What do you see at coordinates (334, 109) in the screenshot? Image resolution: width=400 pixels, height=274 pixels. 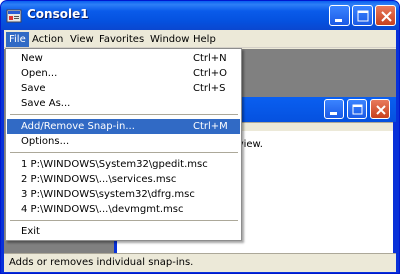 I see `child-minimize-button` at bounding box center [334, 109].